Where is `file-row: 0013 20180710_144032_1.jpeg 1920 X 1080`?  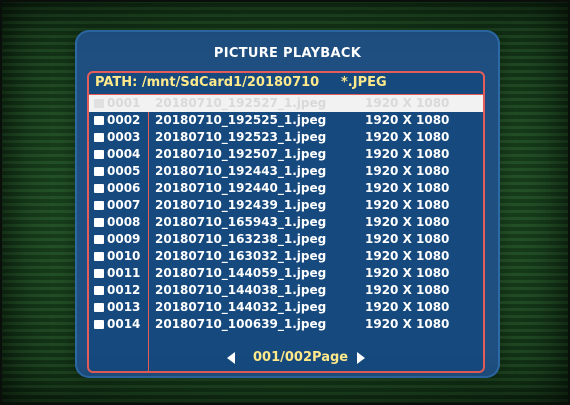
file-row: 0013 20180710_144032_1.jpeg 1920 X 1080 is located at coordinates (286, 307).